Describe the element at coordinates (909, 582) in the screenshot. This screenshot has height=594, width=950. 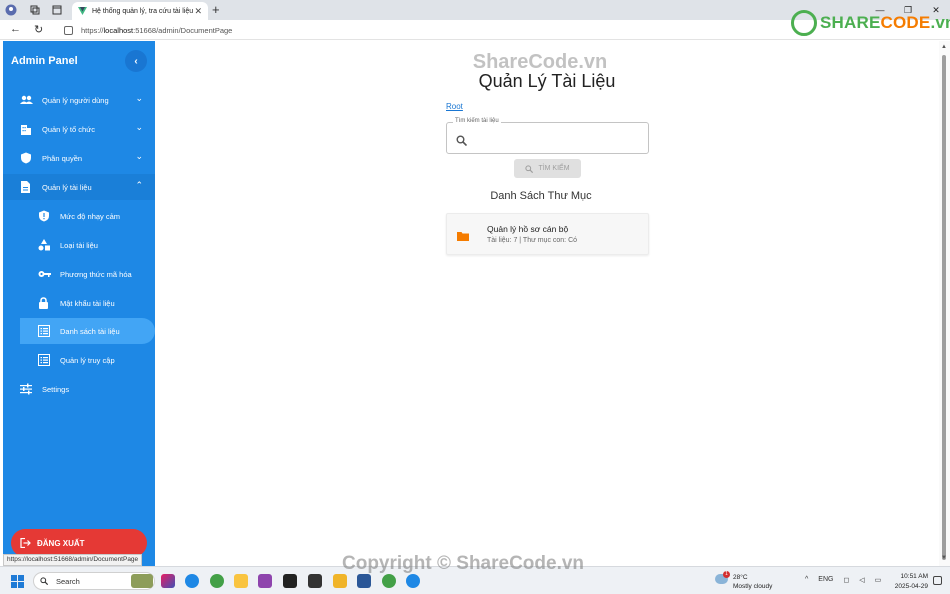
I see `clock: 10:51 AM 2025-04-29` at that location.